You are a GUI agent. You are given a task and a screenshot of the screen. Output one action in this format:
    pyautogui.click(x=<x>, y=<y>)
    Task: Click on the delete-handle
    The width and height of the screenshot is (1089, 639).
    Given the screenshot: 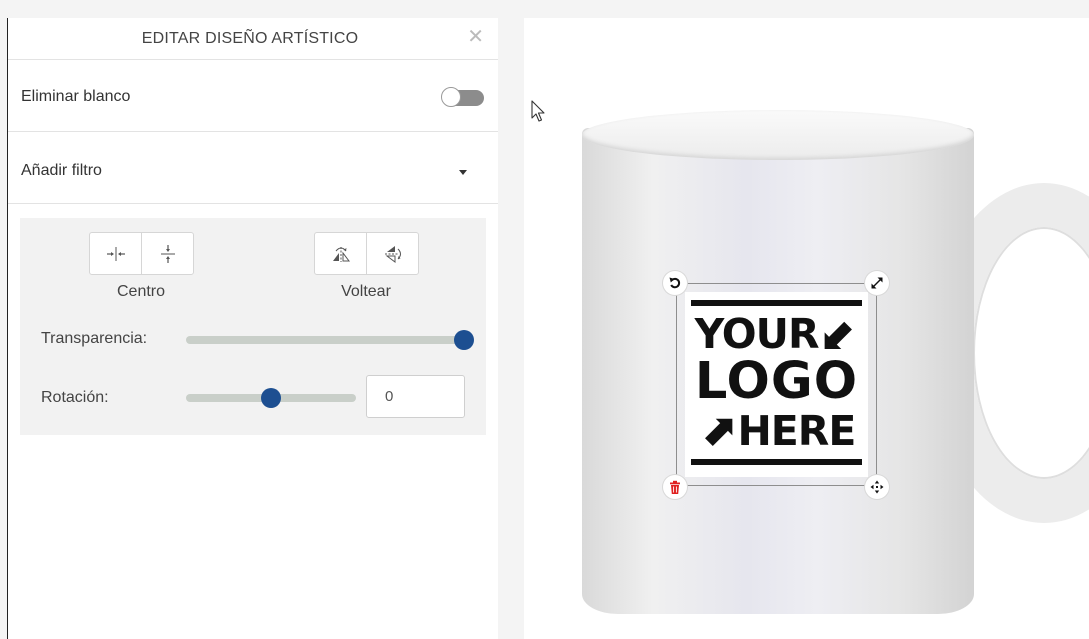 What is the action you would take?
    pyautogui.click(x=675, y=487)
    